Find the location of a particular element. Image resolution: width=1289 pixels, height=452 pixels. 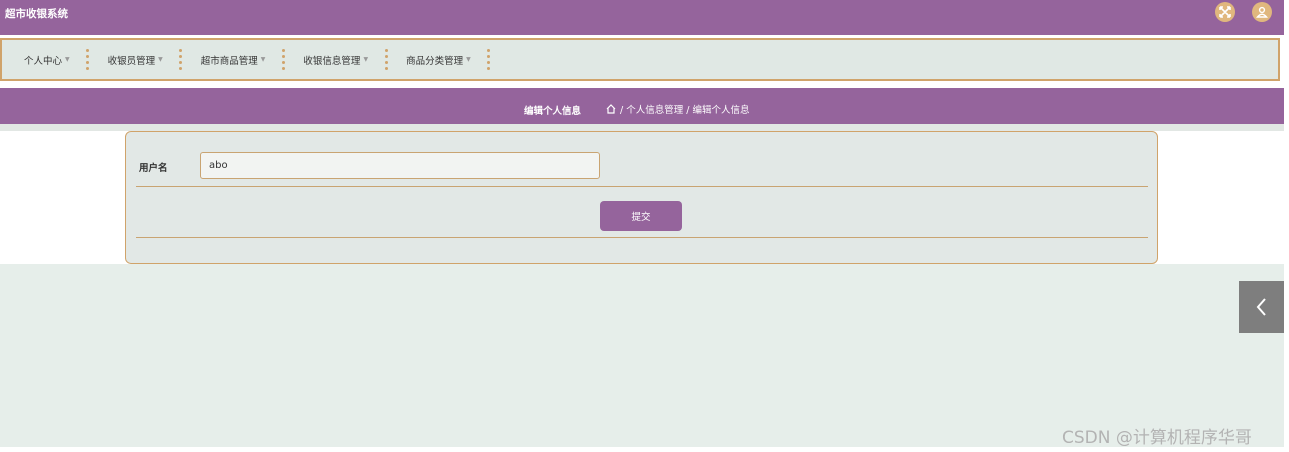

submit-button: 提交 is located at coordinates (641, 216).